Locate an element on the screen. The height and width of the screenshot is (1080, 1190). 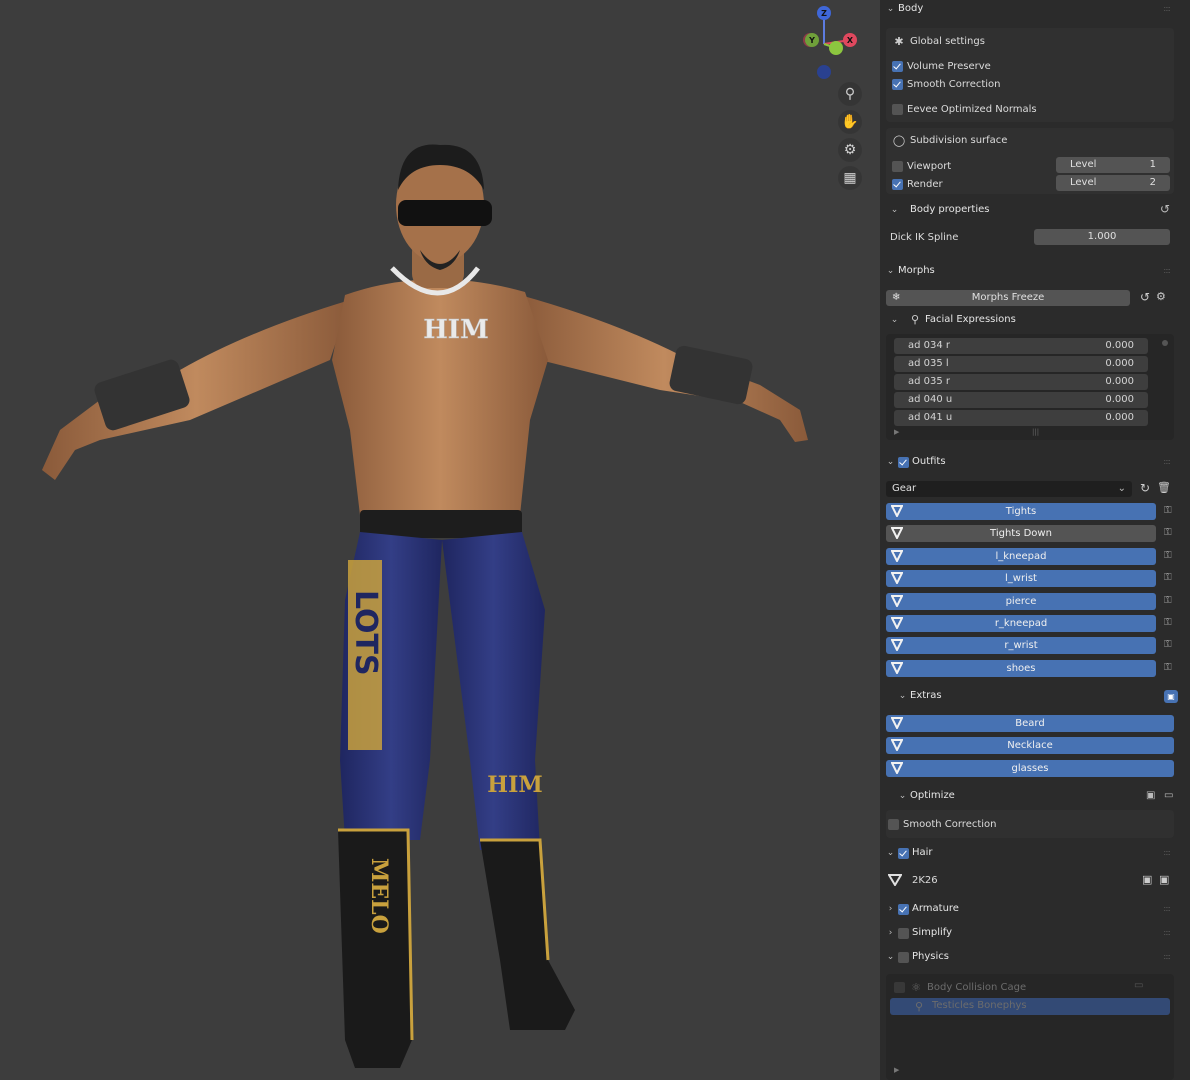
trash-icon: 🗑 is located at coordinates (1164, 487).